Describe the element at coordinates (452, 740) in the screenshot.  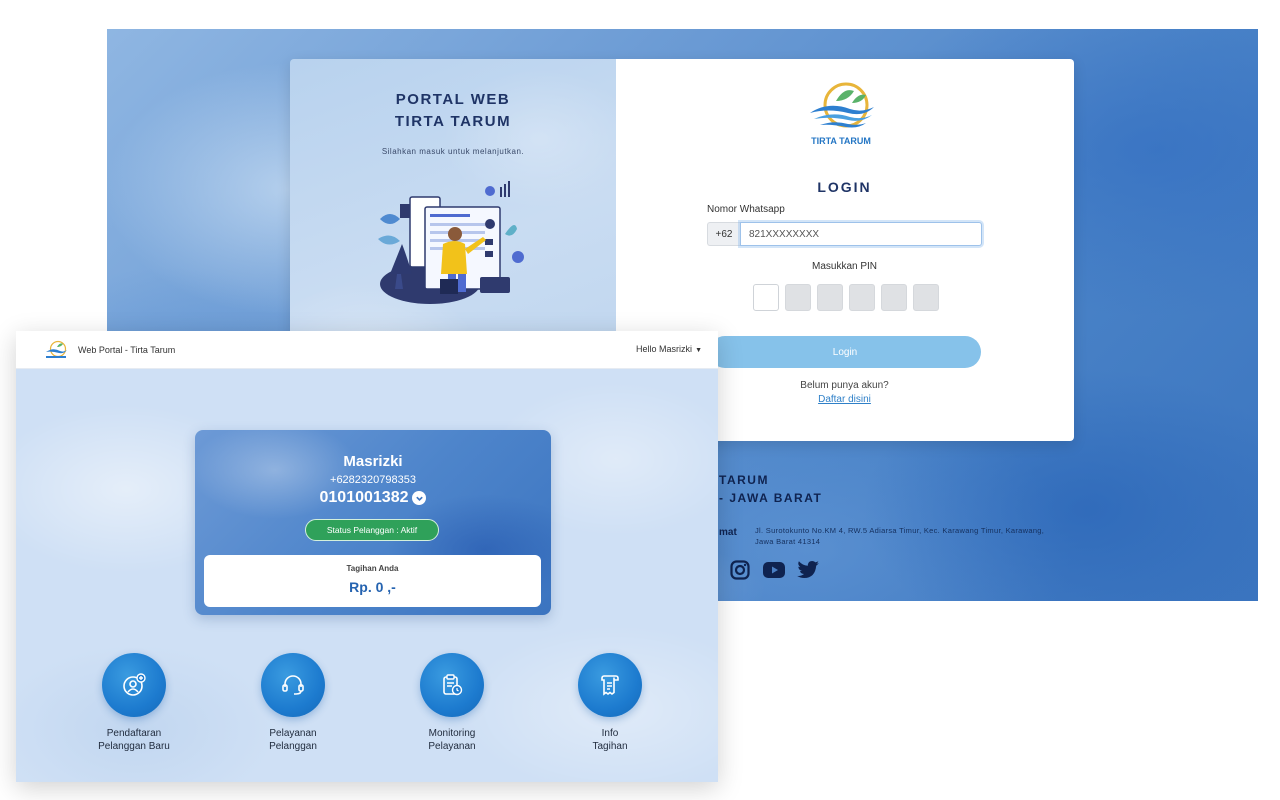
I see `menu-label: Monitoring Pelayanan` at that location.